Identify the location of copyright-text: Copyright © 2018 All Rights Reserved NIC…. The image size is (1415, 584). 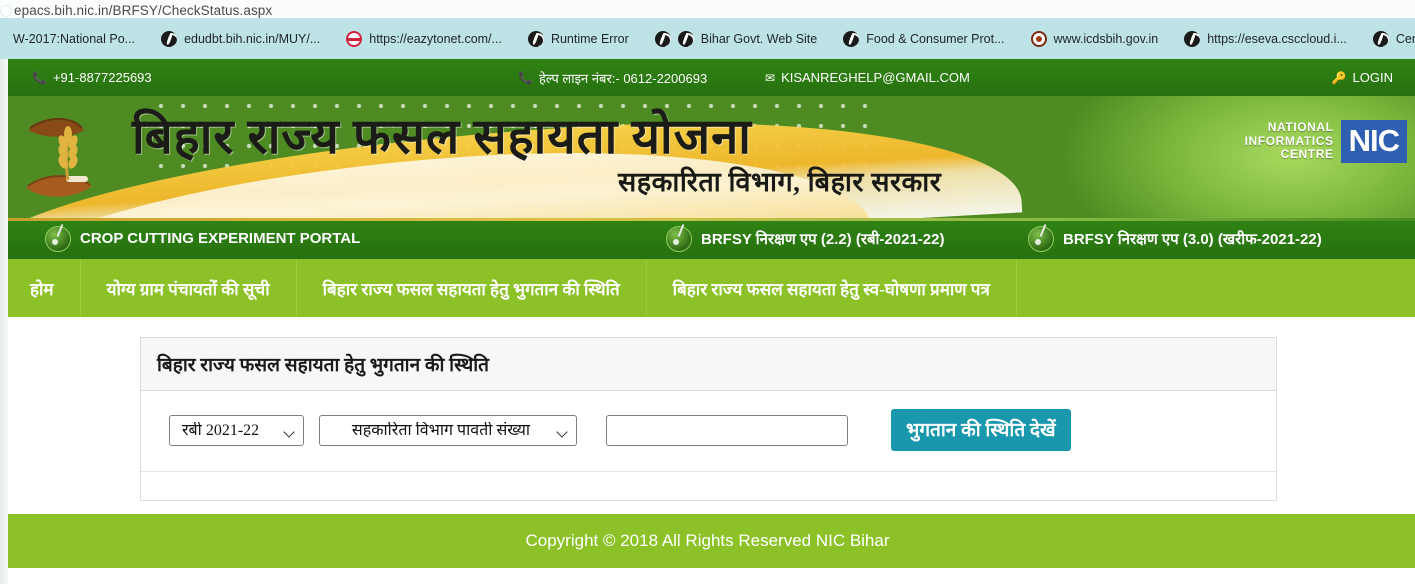
(707, 540).